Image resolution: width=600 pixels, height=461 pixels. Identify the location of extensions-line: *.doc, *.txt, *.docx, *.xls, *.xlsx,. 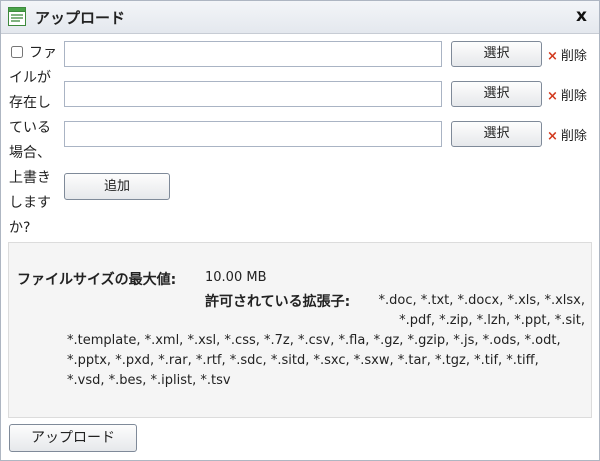
(482, 300).